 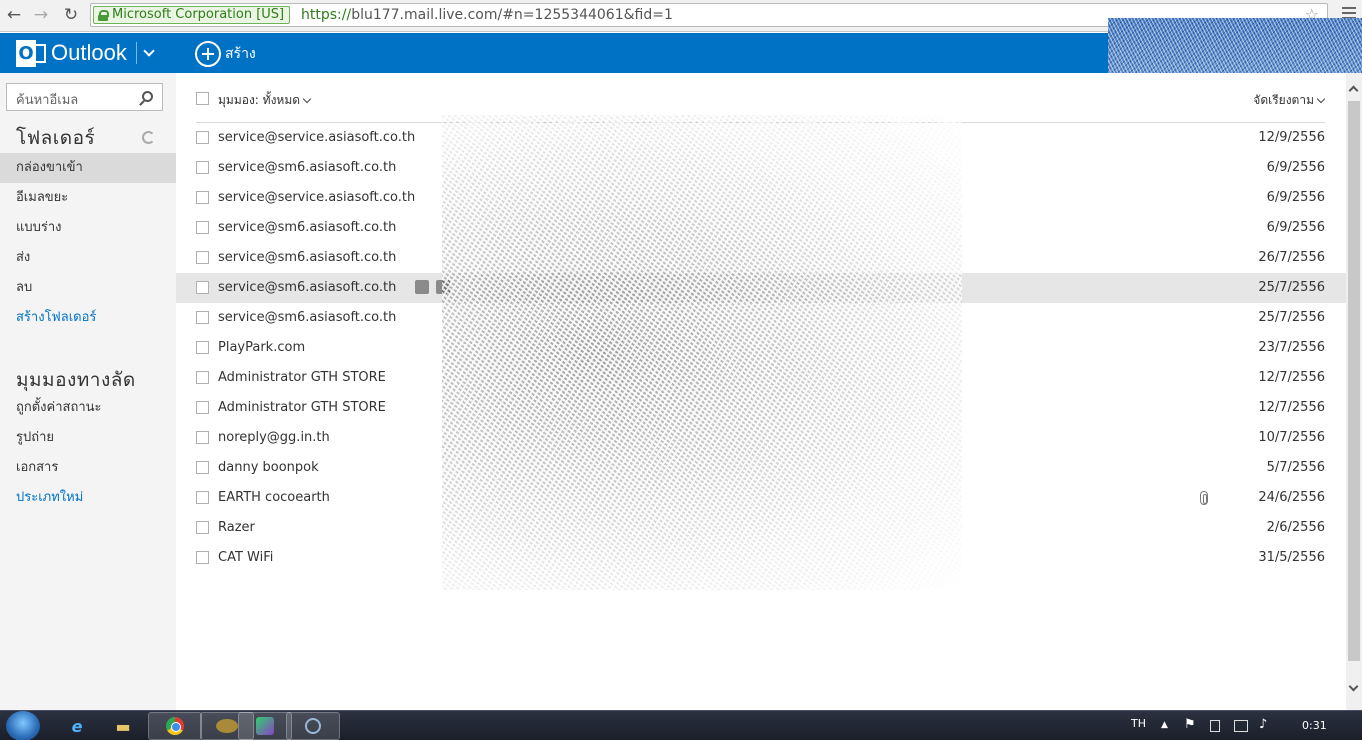 What do you see at coordinates (1291, 257) in the screenshot?
I see `date: 26/7/2556` at bounding box center [1291, 257].